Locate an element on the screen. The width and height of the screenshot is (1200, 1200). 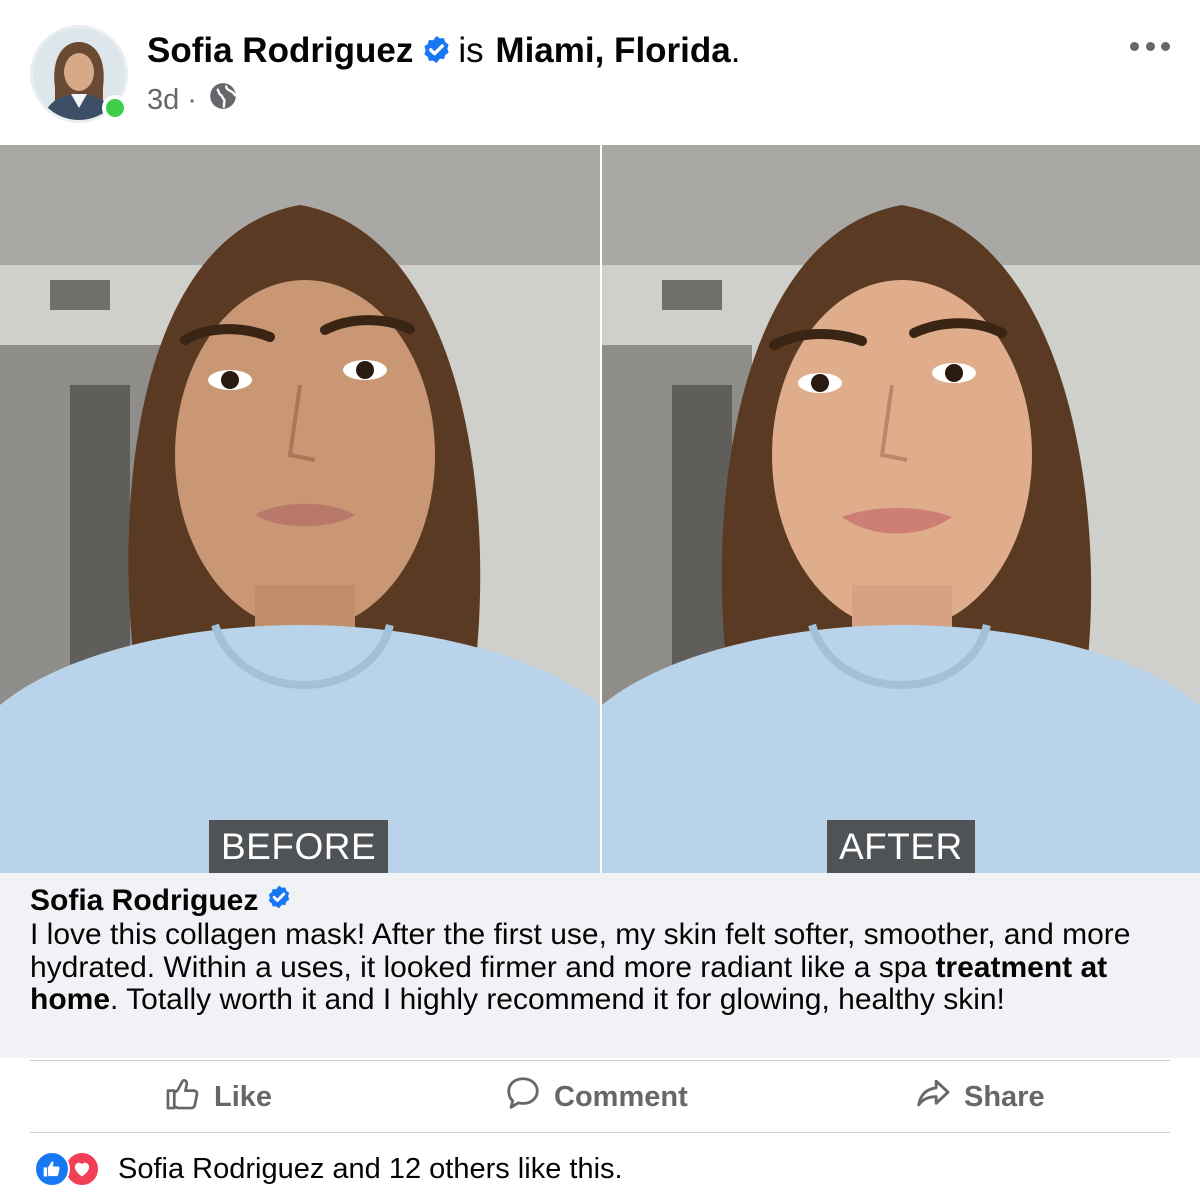
like-button: Like is located at coordinates (218, 1097).